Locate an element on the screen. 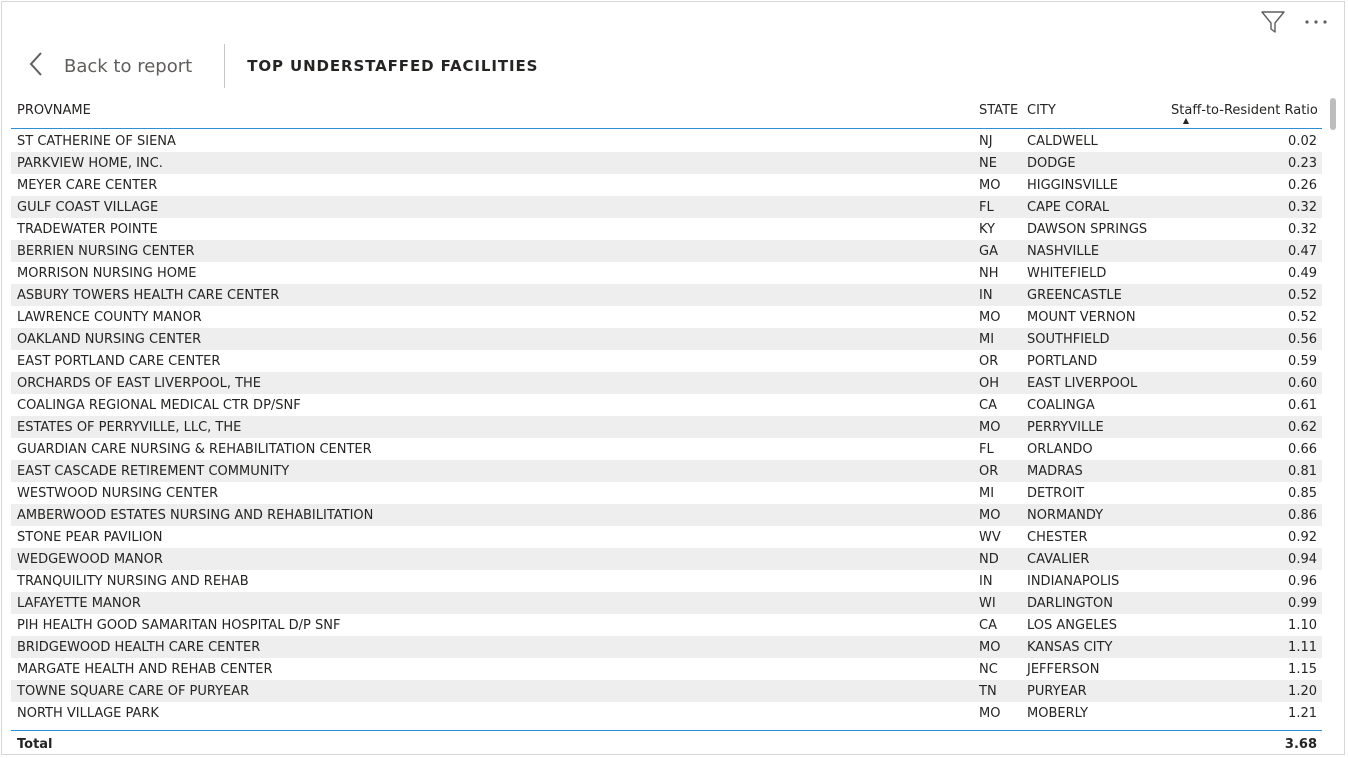 This screenshot has height=758, width=1348. back-to-report-label: Back to report is located at coordinates (128, 66).